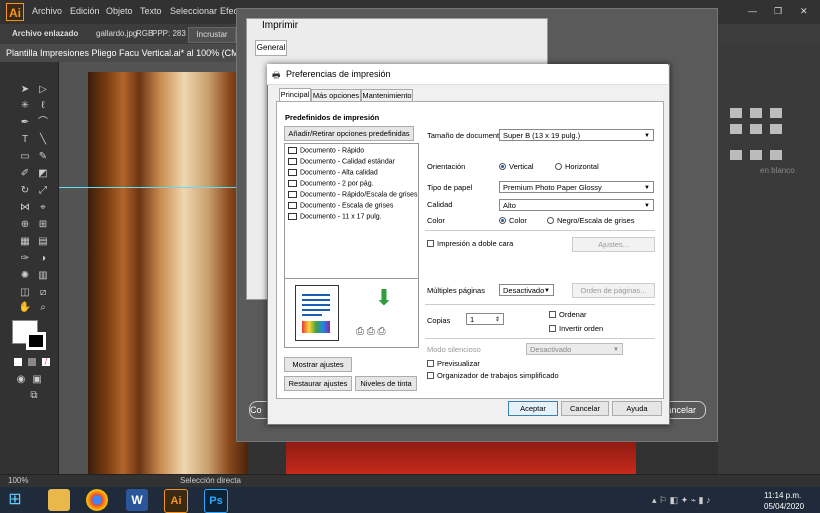 Image resolution: width=820 pixels, height=513 pixels. Describe the element at coordinates (116, 33) in the screenshot. I see `filename-link: gallardo.jpg` at that location.